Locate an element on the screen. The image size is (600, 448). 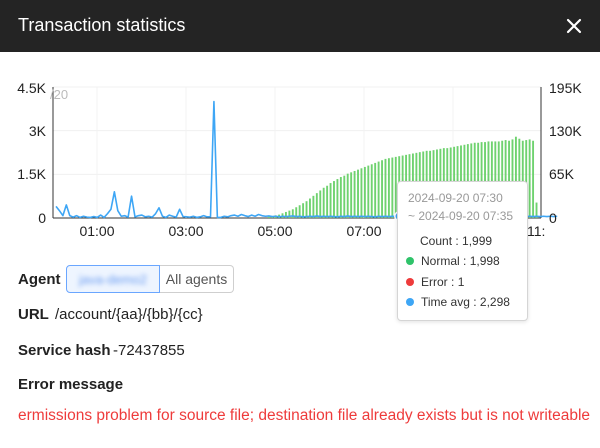
tooltip-time-start: 2024-09-20 07:30 is located at coordinates (455, 198).